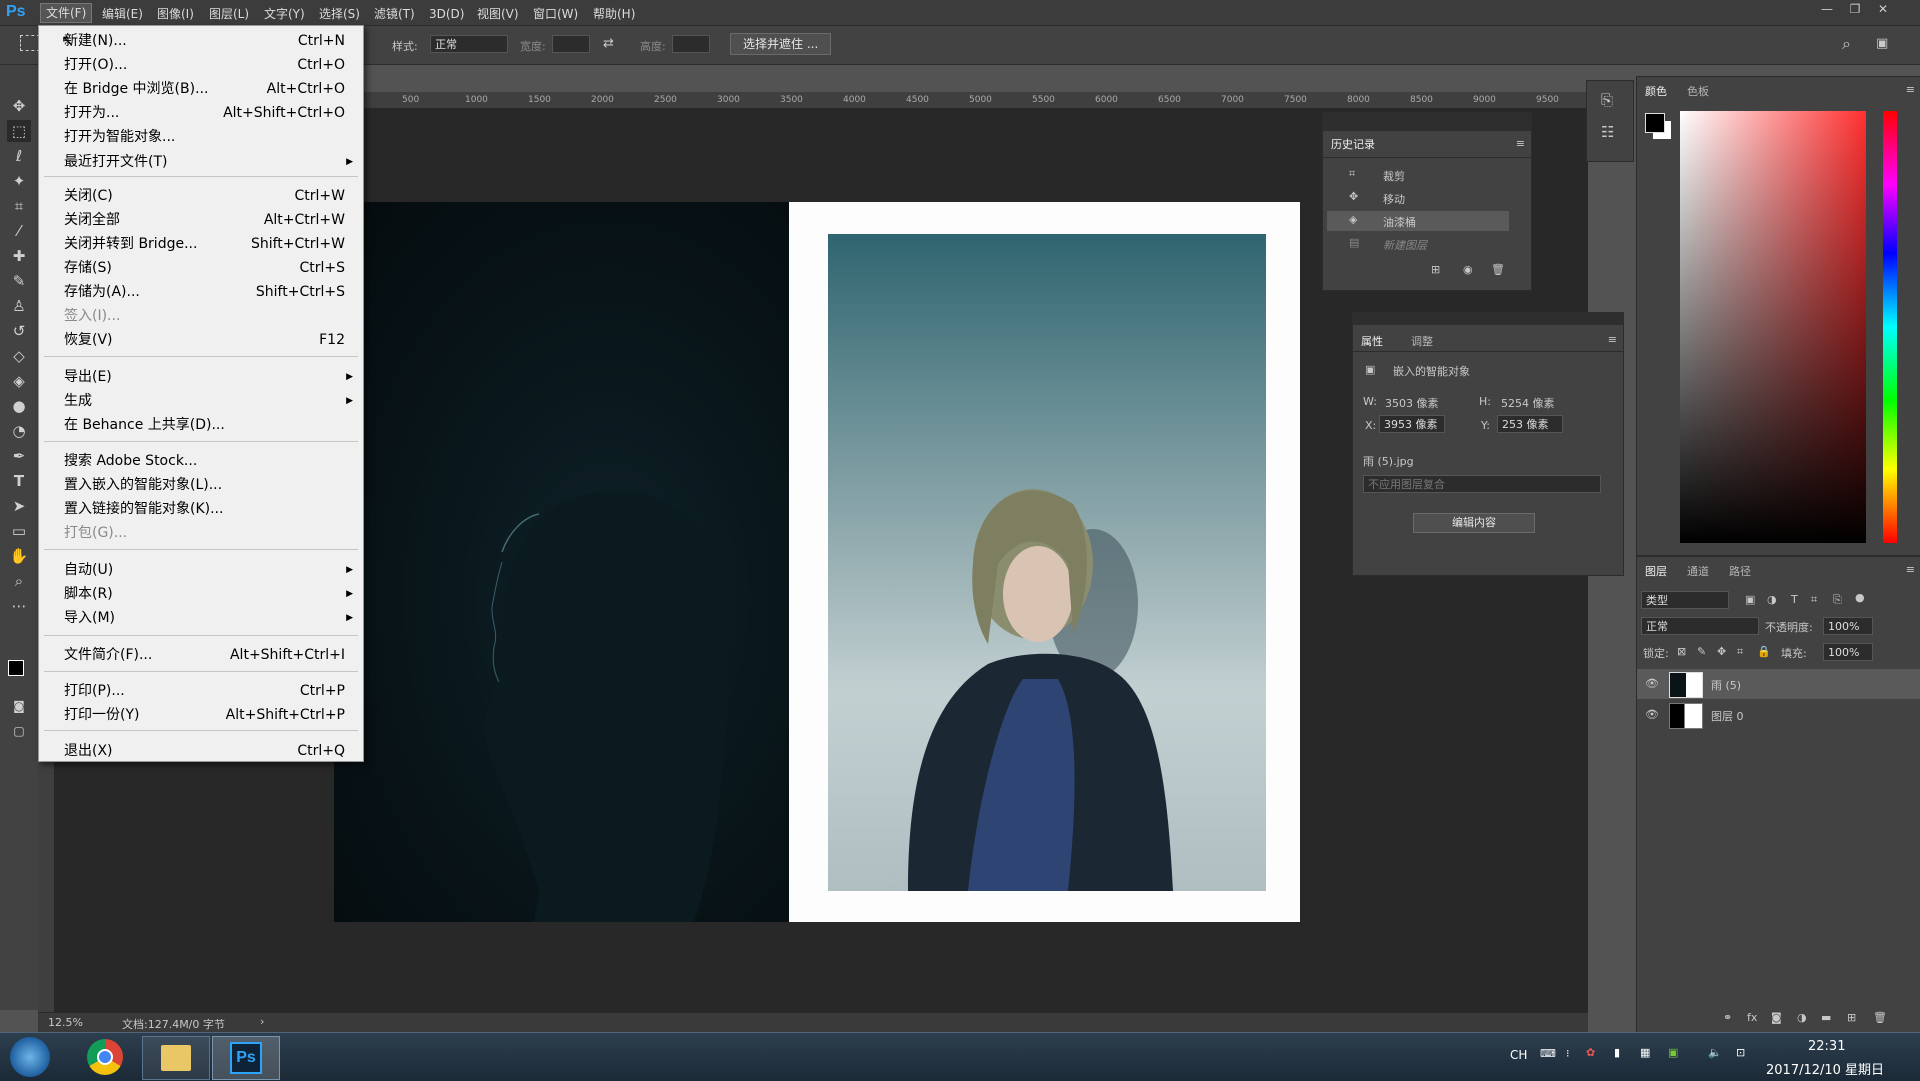 The width and height of the screenshot is (1920, 1081). I want to click on chrome-icon, so click(105, 1057).